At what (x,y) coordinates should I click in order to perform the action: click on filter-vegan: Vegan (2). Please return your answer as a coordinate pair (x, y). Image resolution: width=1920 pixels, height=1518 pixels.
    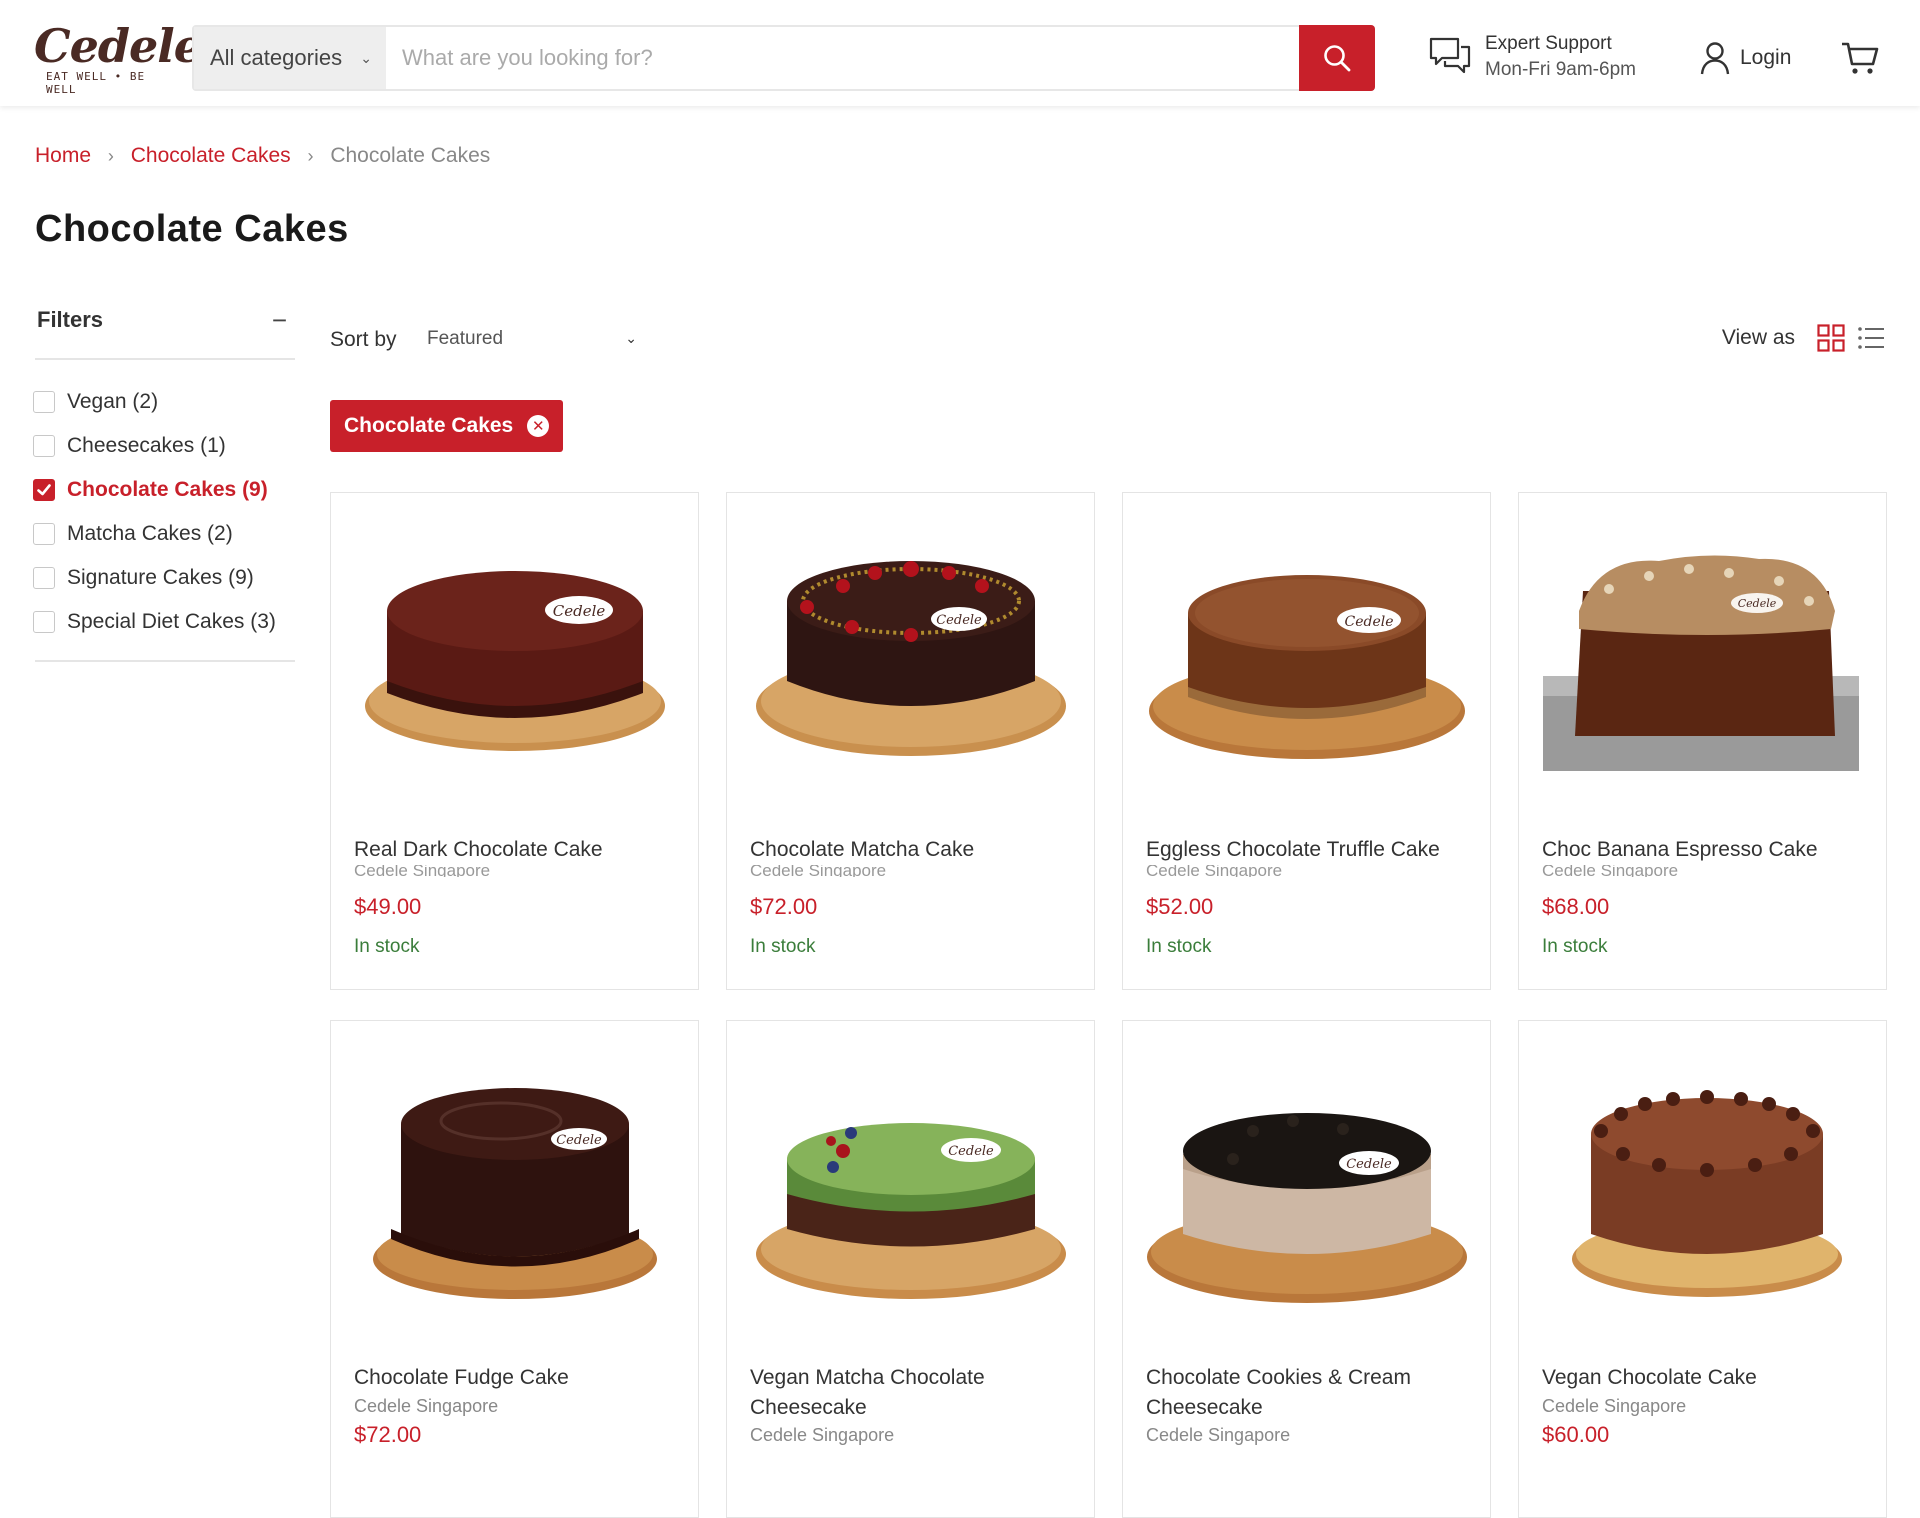
    Looking at the image, I should click on (164, 402).